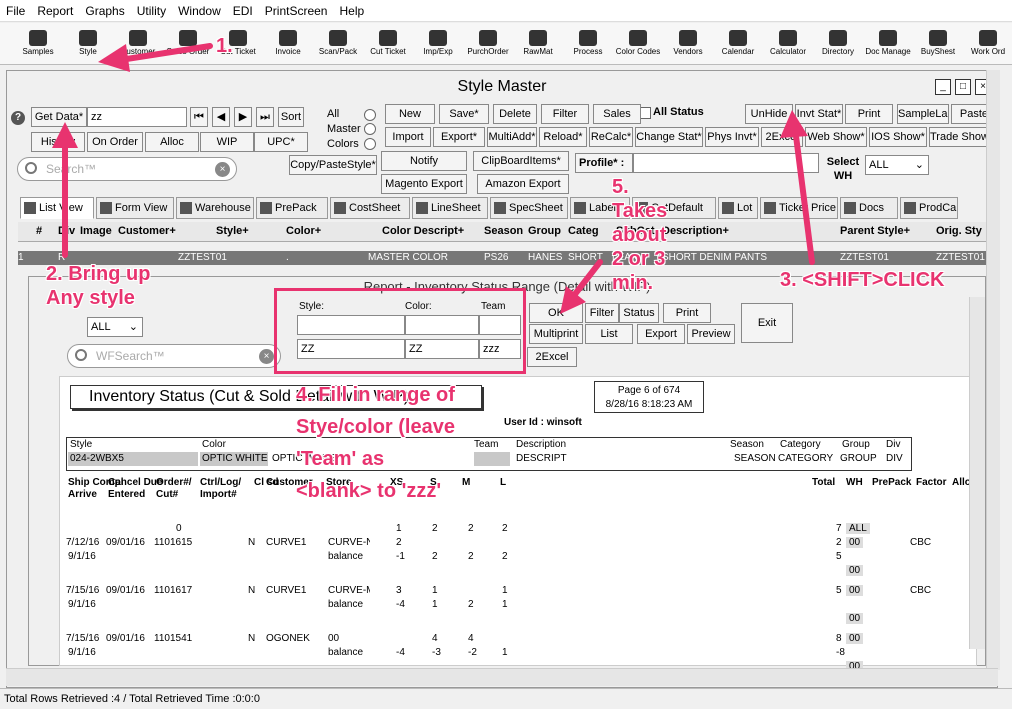 The height and width of the screenshot is (709, 1012). What do you see at coordinates (65, 135) in the screenshot?
I see `arrow-2-head` at bounding box center [65, 135].